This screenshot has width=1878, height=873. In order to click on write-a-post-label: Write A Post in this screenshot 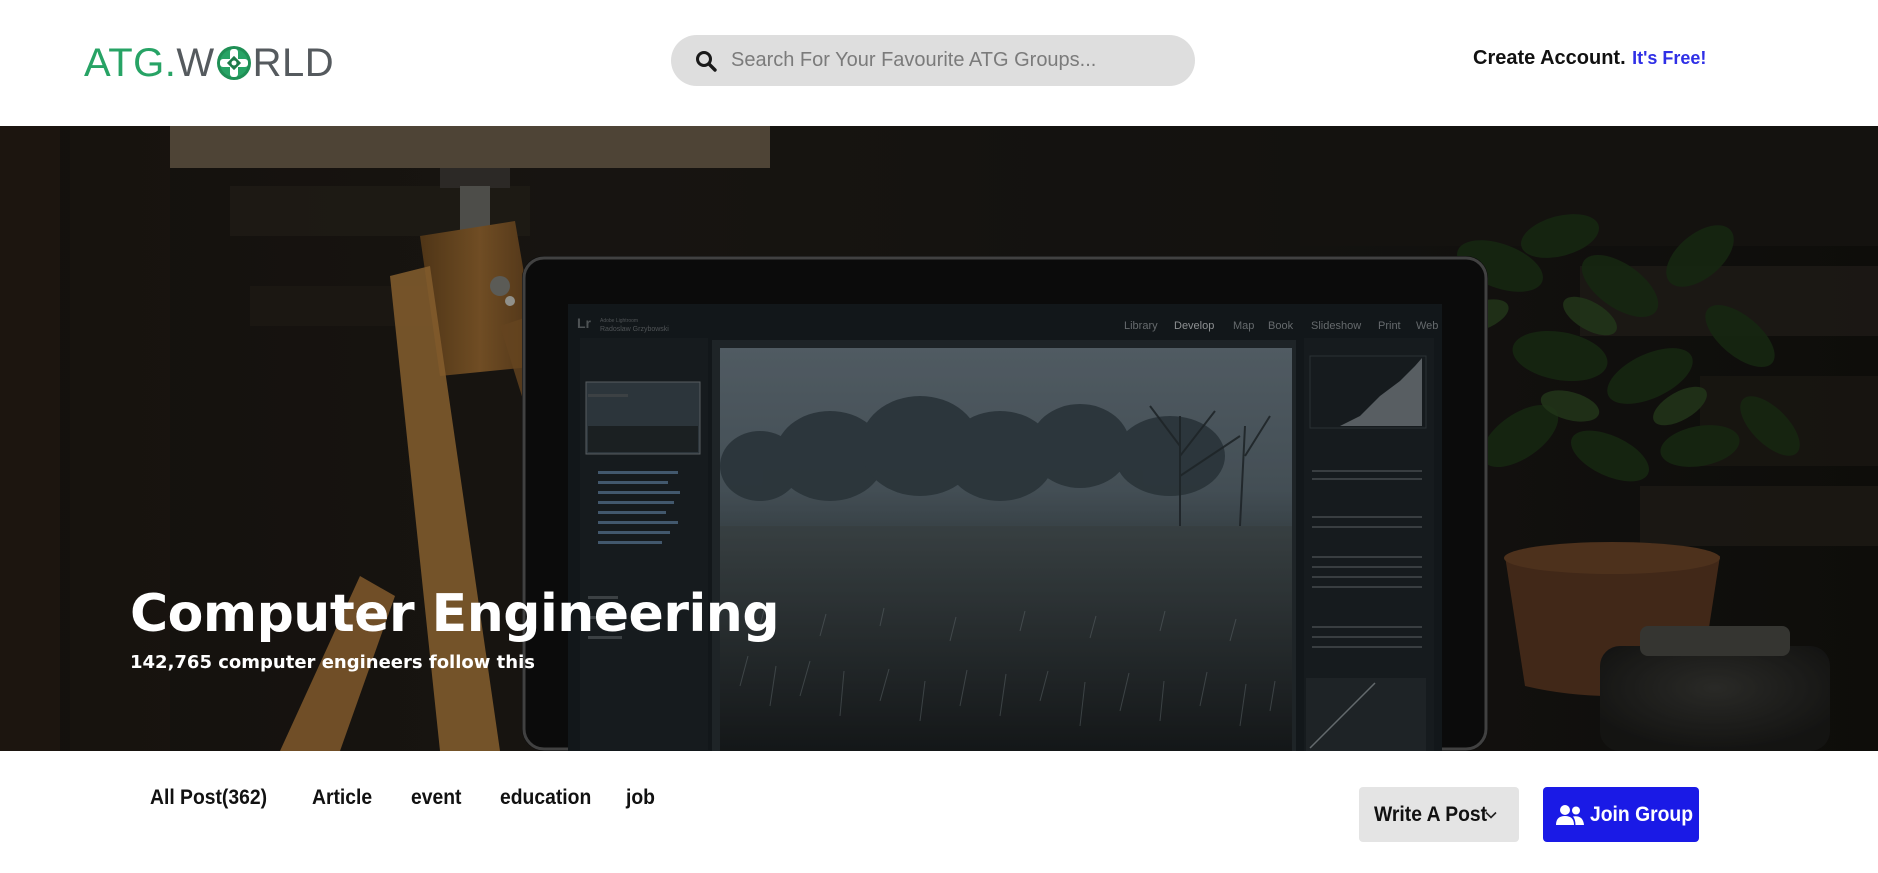, I will do `click(1431, 814)`.